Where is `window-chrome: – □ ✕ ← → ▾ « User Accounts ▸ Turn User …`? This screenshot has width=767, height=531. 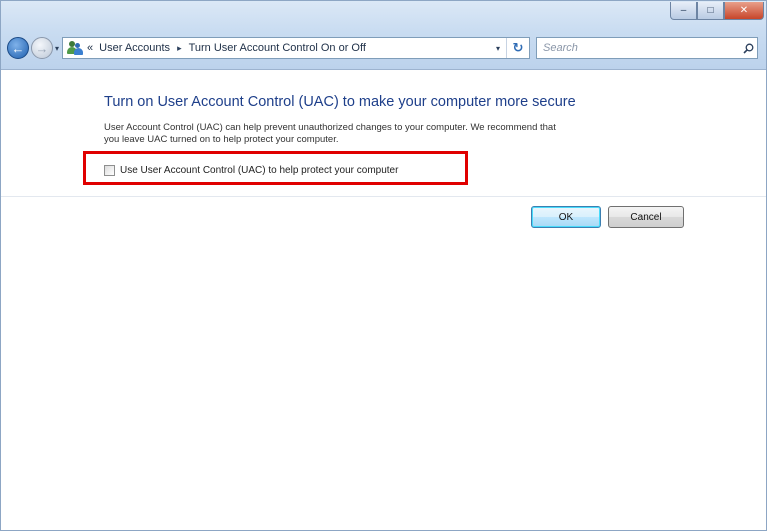 window-chrome: – □ ✕ ← → ▾ « User Accounts ▸ Turn User … is located at coordinates (383, 35).